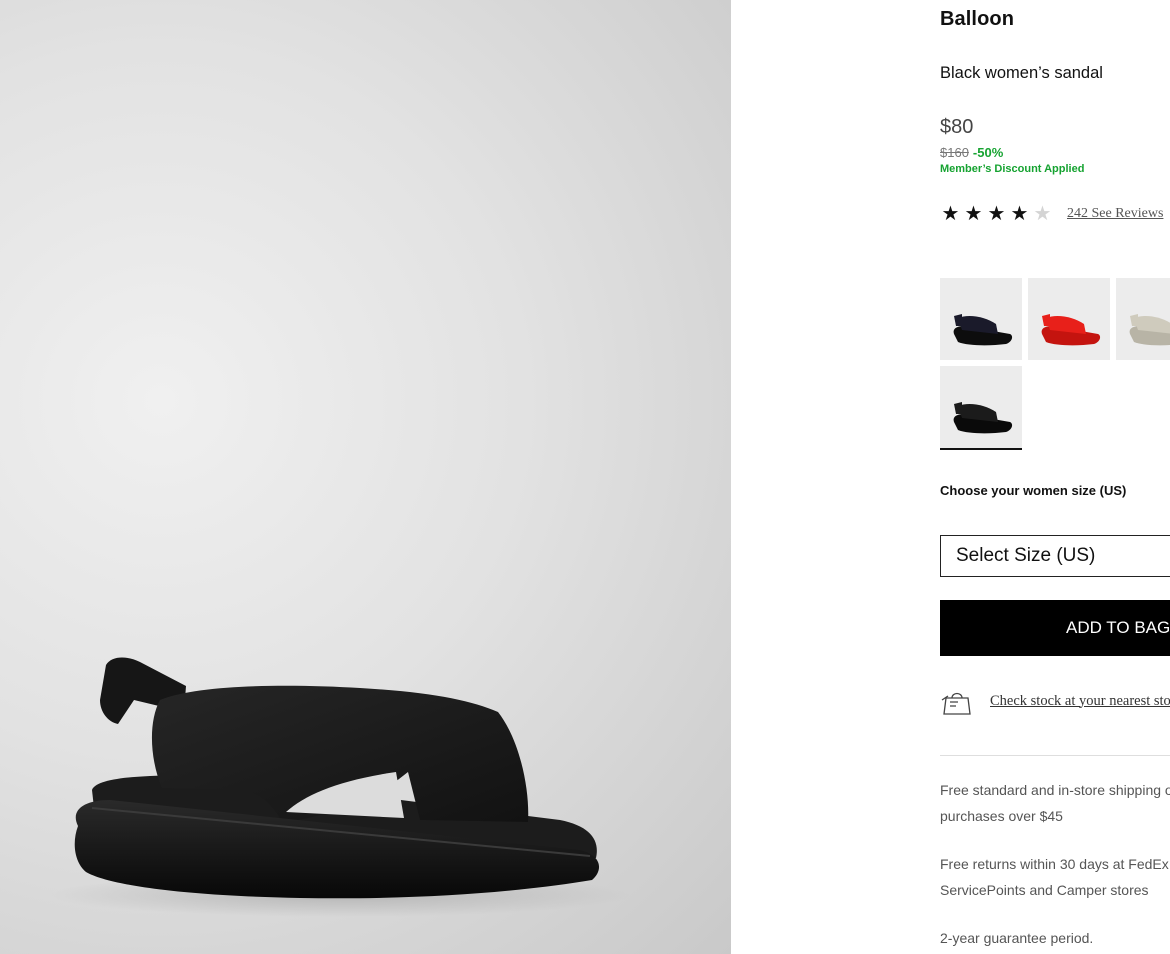 This screenshot has height=954, width=1170. What do you see at coordinates (956, 703) in the screenshot?
I see `store-bag-icon` at bounding box center [956, 703].